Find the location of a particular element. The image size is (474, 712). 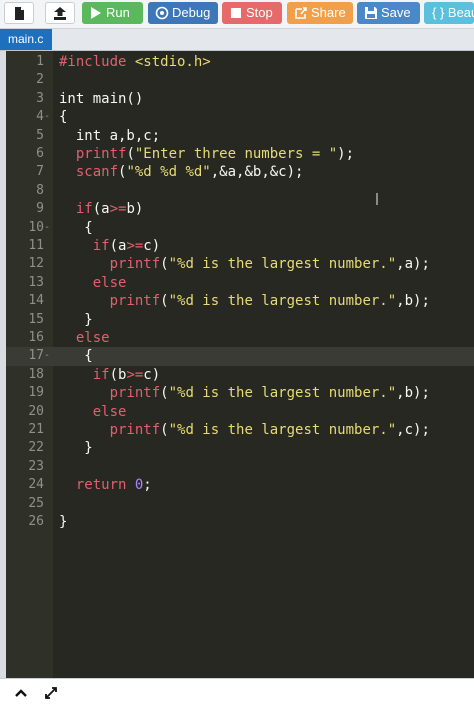

code-token: return is located at coordinates (97, 485).